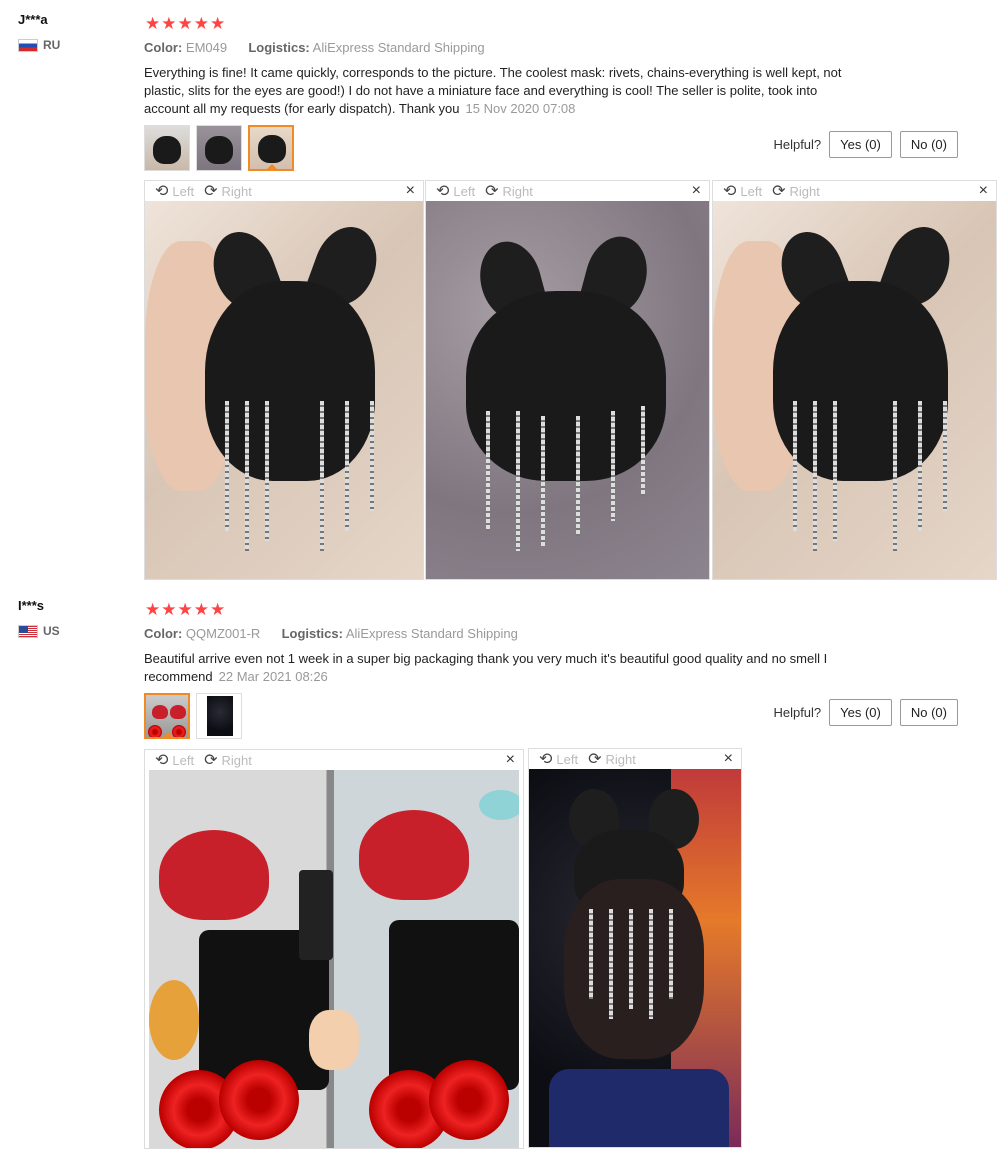 The width and height of the screenshot is (1000, 1162). What do you see at coordinates (28, 45) in the screenshot?
I see `flag-ru-icon` at bounding box center [28, 45].